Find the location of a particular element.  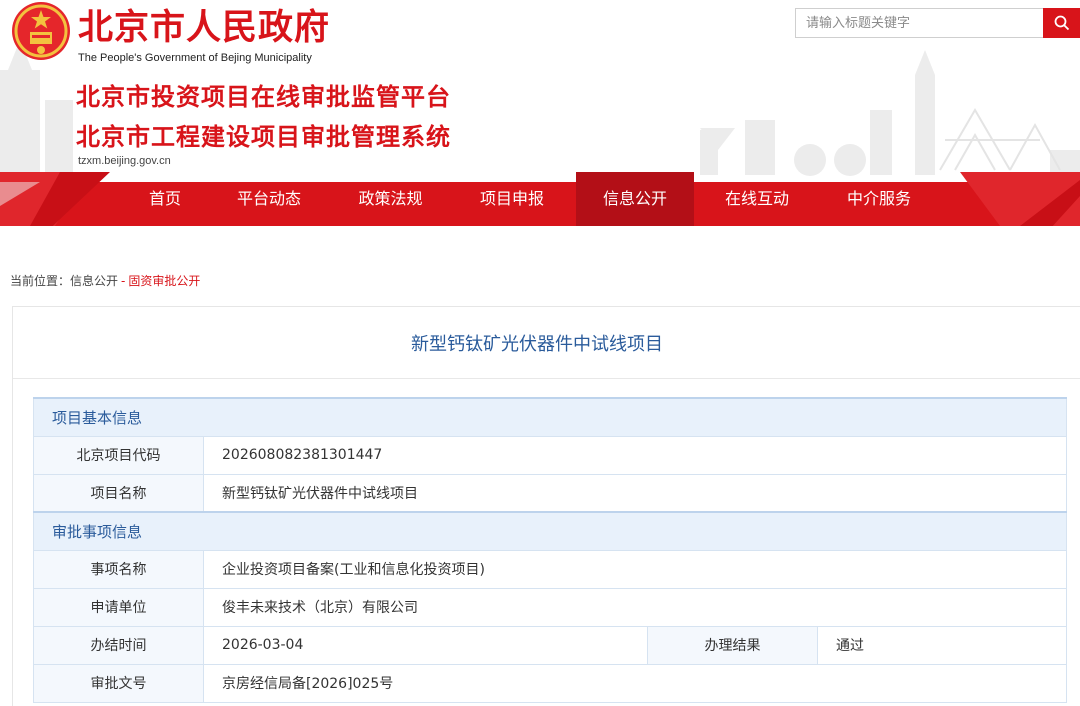

applicant-value: 俊丰未来技术（北京）有限公司 is located at coordinates (635, 607).